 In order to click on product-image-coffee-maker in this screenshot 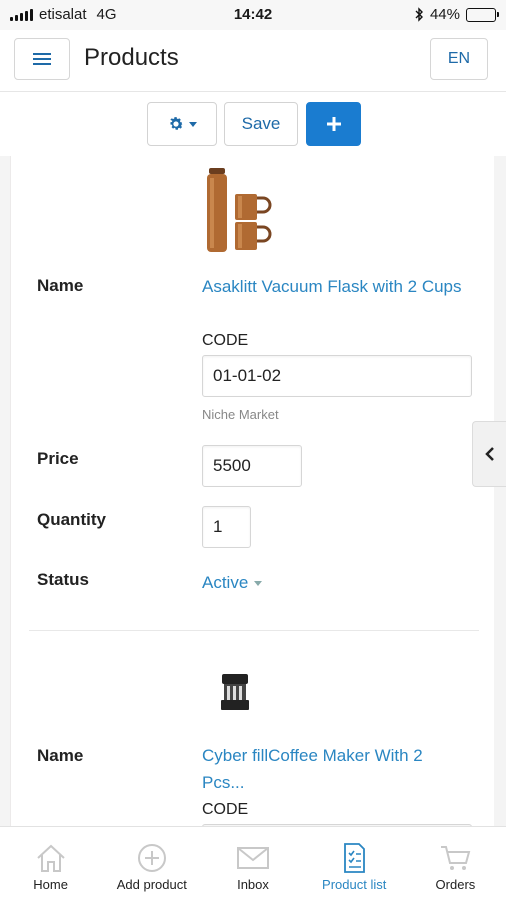, I will do `click(235, 692)`.